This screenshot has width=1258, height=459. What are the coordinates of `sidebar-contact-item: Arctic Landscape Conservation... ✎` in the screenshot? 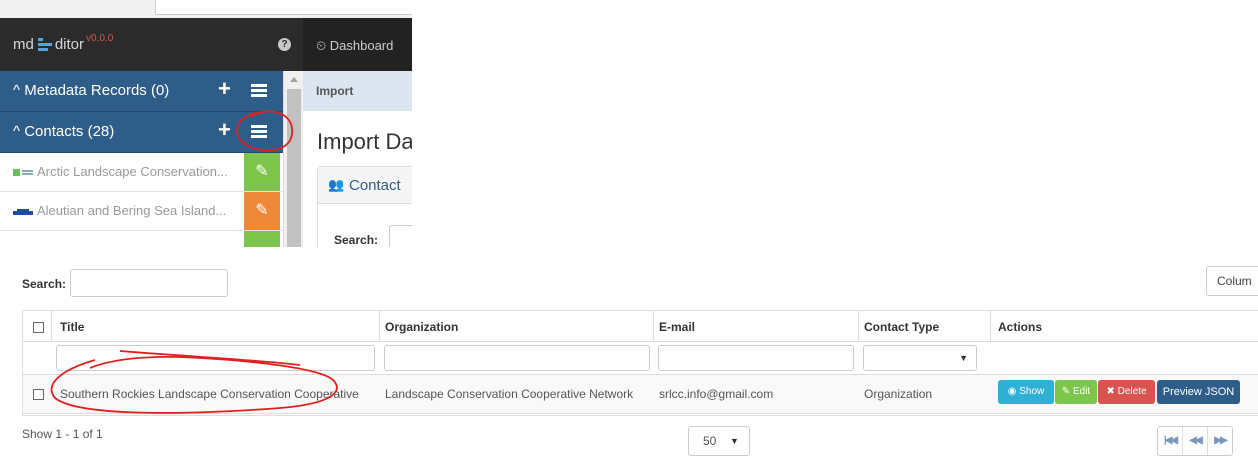 It's located at (141, 172).